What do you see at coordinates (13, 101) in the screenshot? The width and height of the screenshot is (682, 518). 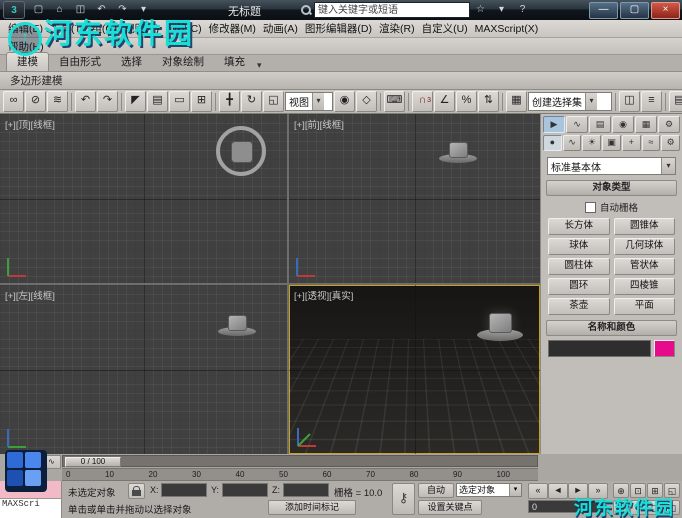 I see `select-and-link-button: ∞` at bounding box center [13, 101].